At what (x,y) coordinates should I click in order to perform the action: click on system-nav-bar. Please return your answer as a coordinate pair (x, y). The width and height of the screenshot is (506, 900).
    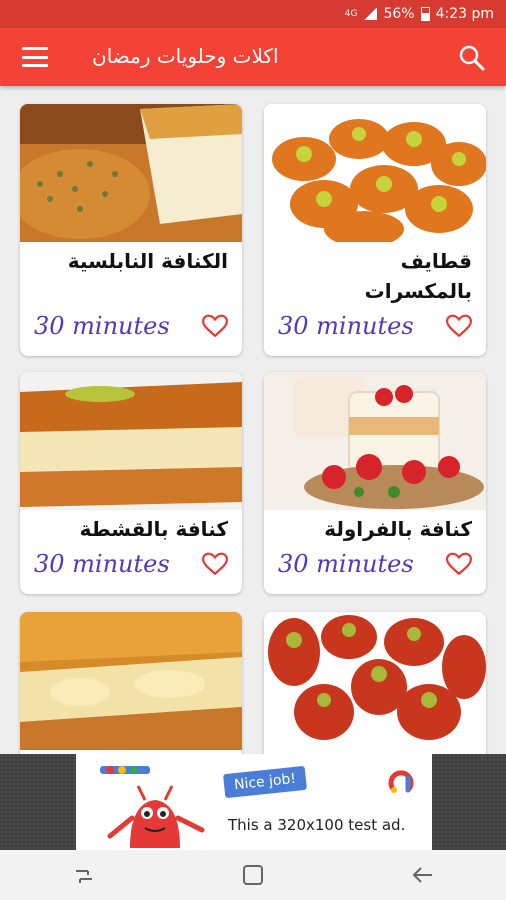
    Looking at the image, I should click on (253, 875).